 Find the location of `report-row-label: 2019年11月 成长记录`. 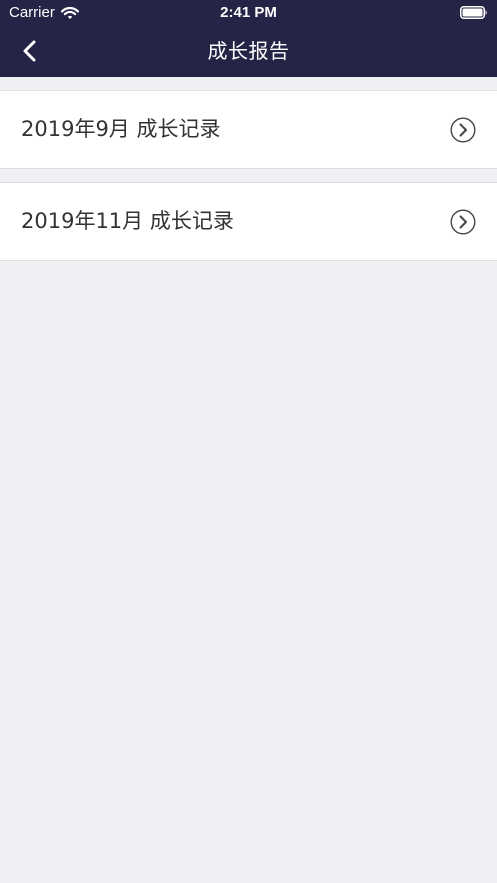

report-row-label: 2019年11月 成长记录 is located at coordinates (127, 221).